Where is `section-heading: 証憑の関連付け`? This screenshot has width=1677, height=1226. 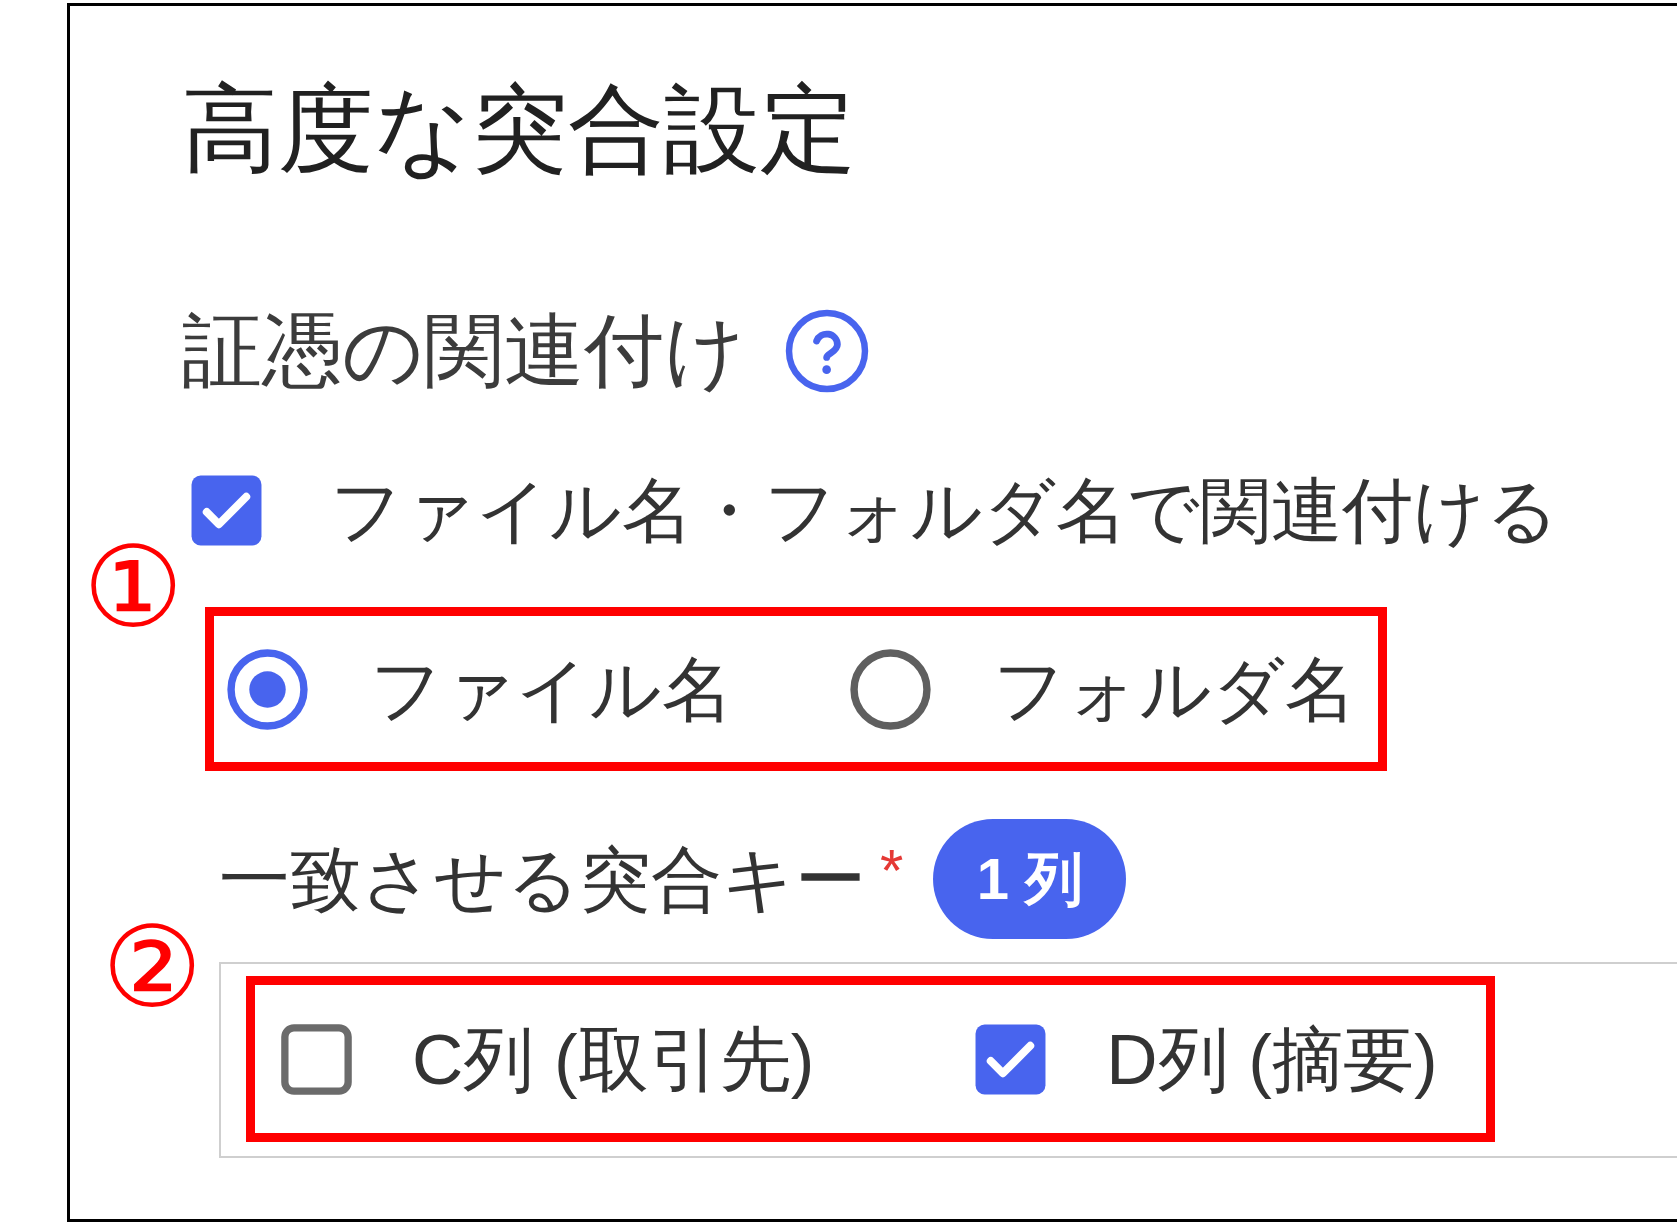 section-heading: 証憑の関連付け is located at coordinates (464, 351).